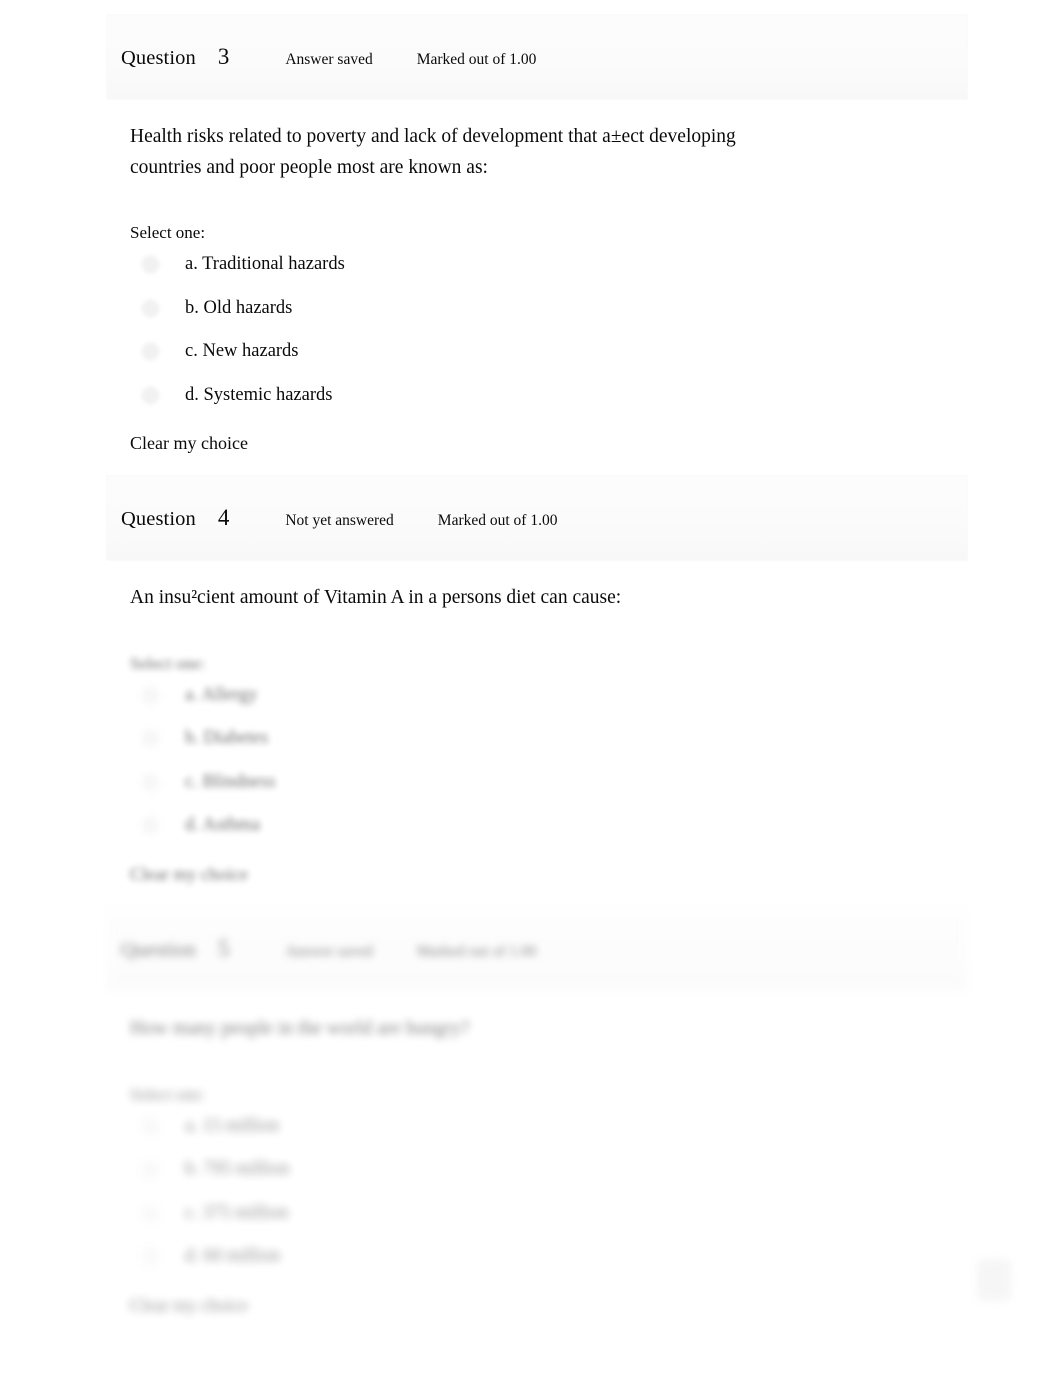  What do you see at coordinates (168, 1094) in the screenshot?
I see `select-prompt-5: Select one:` at bounding box center [168, 1094].